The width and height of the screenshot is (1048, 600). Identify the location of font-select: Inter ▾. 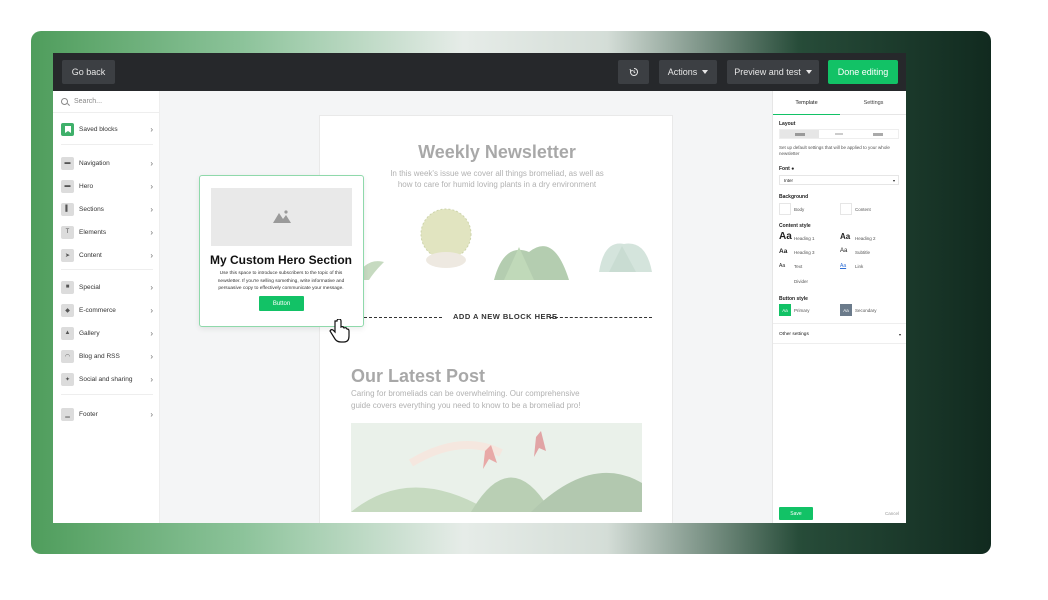
(839, 180).